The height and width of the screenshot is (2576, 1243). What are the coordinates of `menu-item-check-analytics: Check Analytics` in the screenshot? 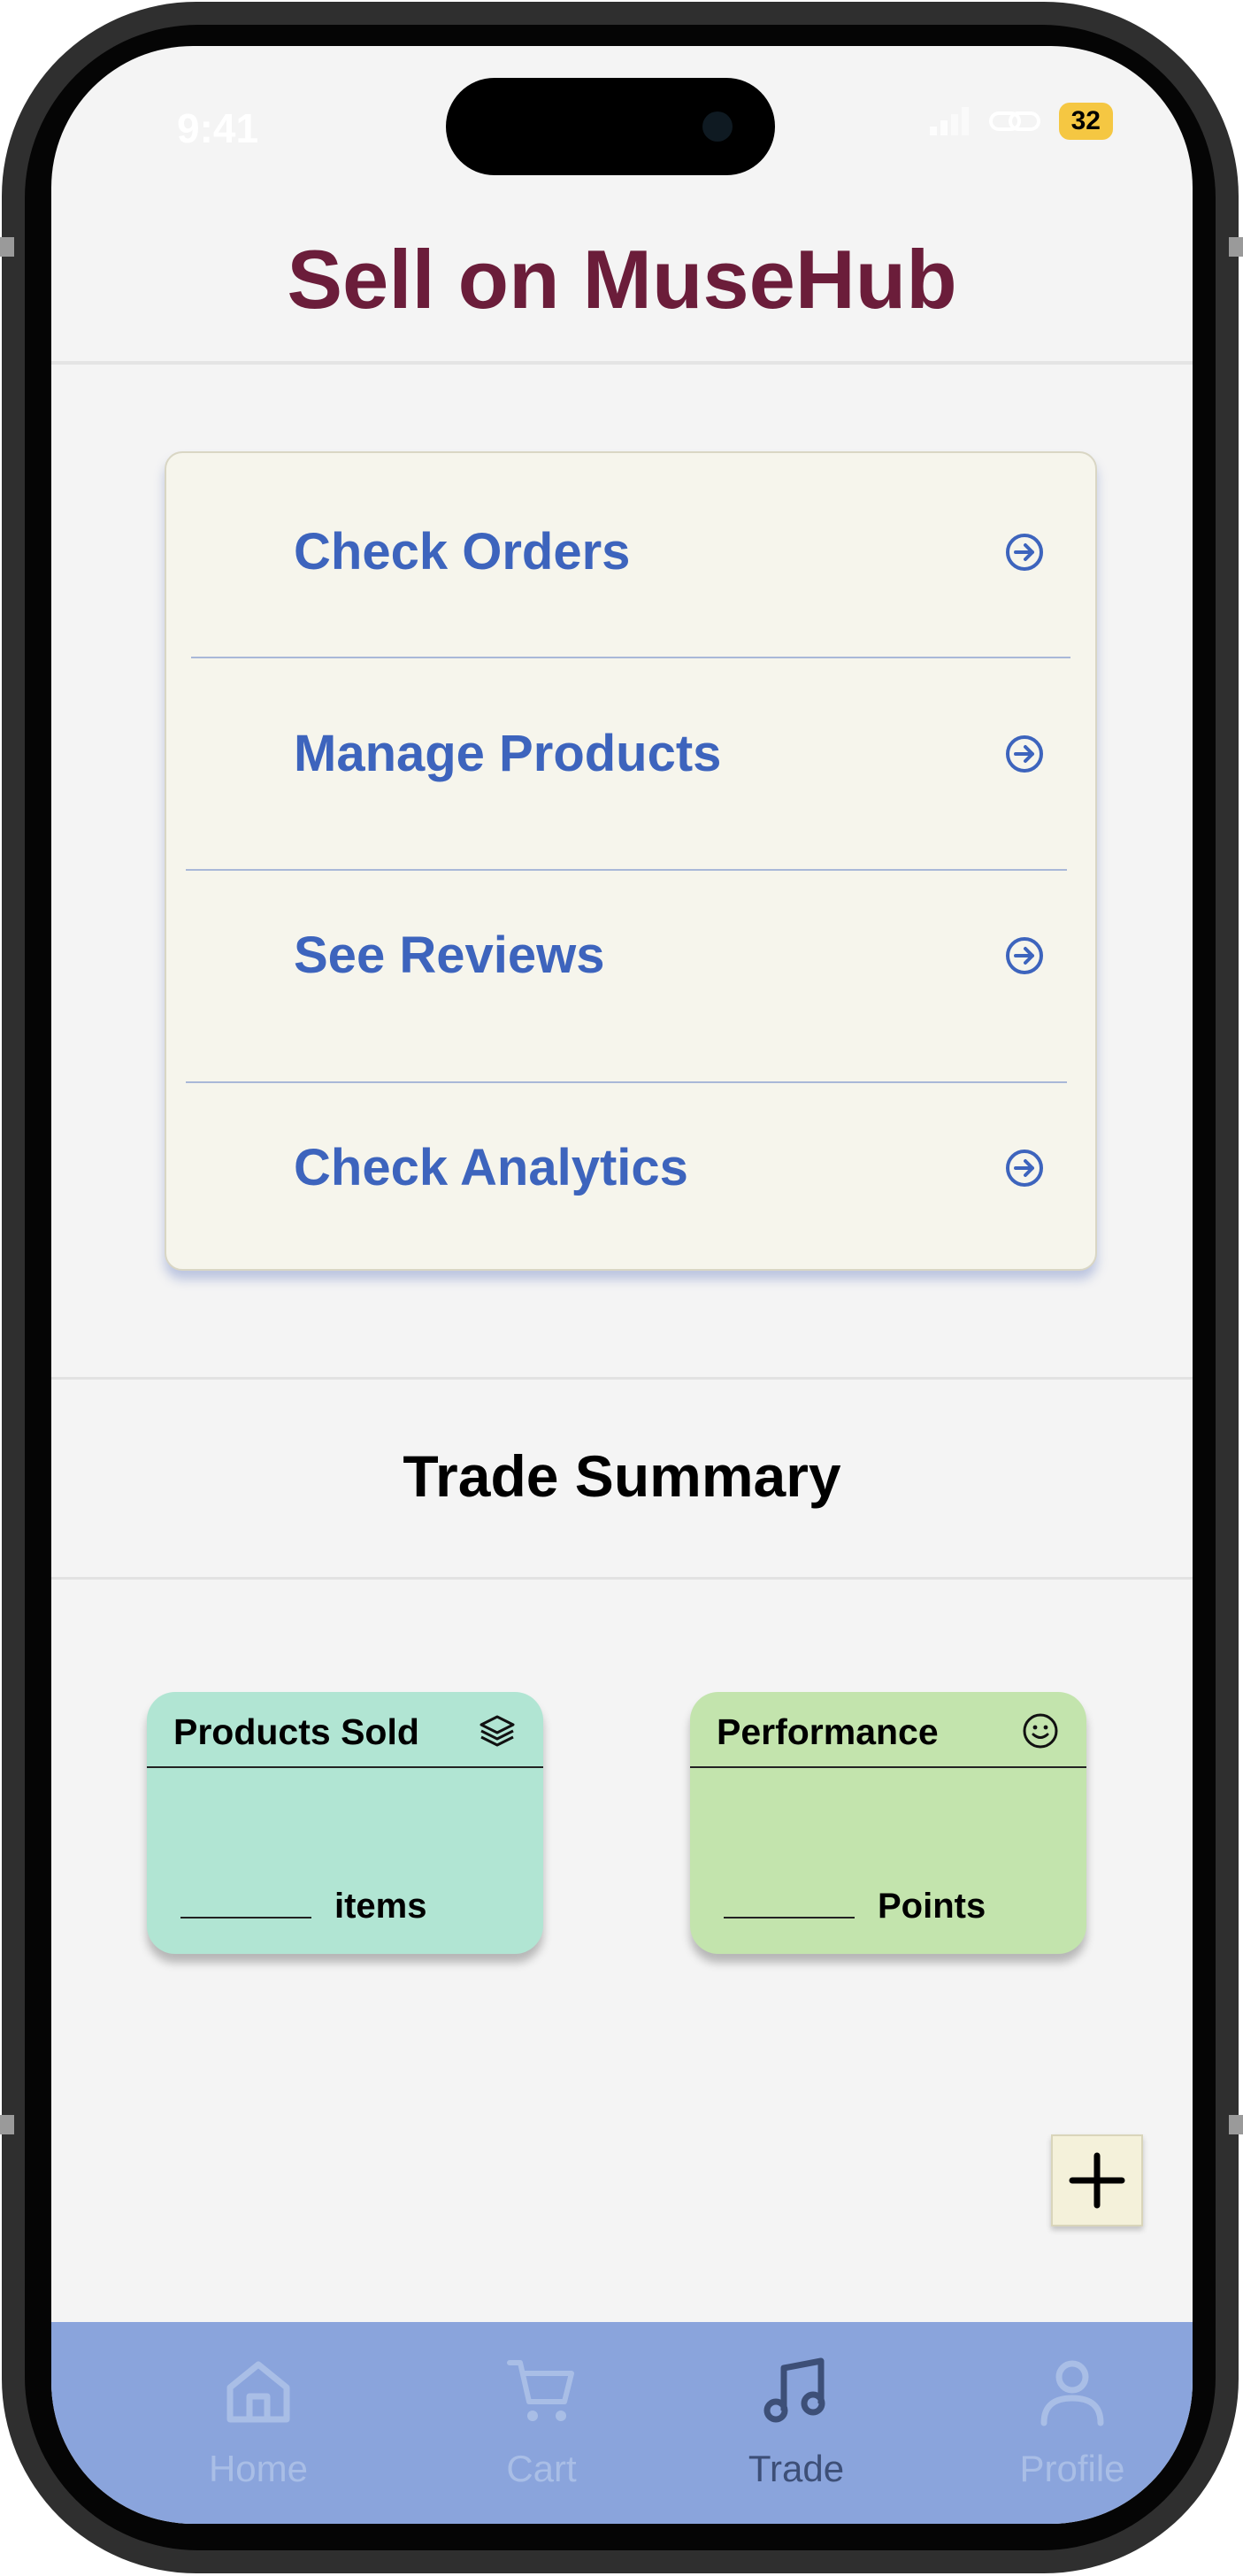 It's located at (630, 1171).